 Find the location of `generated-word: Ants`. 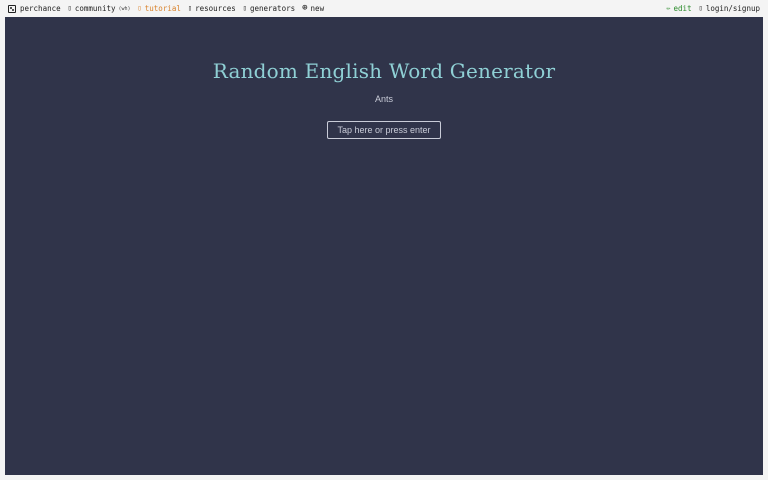

generated-word: Ants is located at coordinates (383, 99).